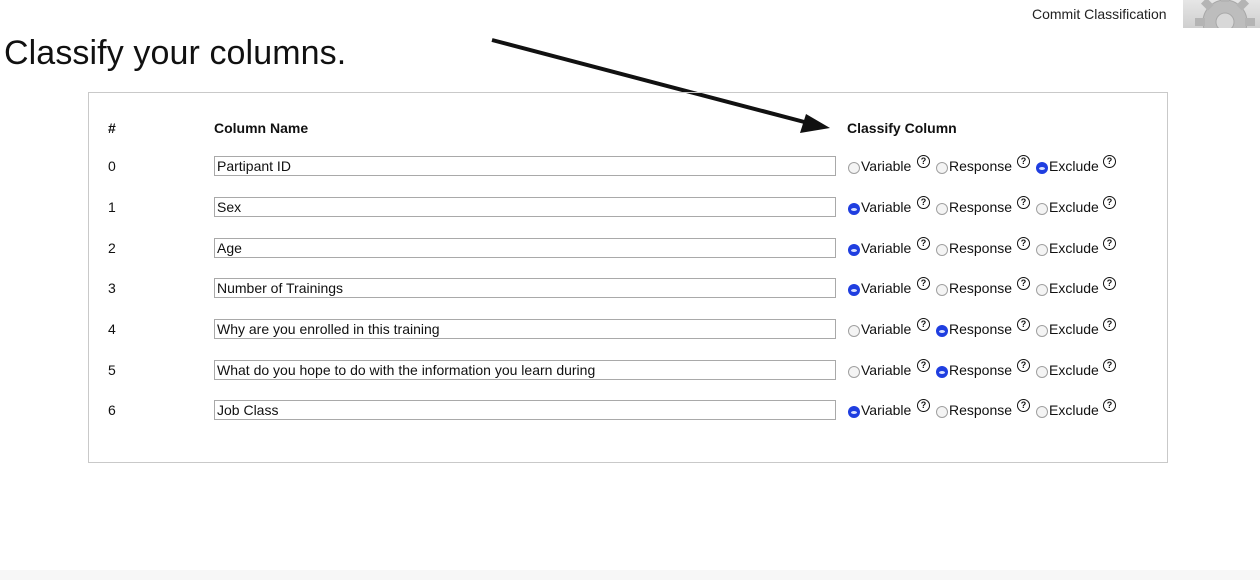 Image resolution: width=1260 pixels, height=580 pixels. What do you see at coordinates (175, 53) in the screenshot?
I see `page-title: Classify your columns.` at bounding box center [175, 53].